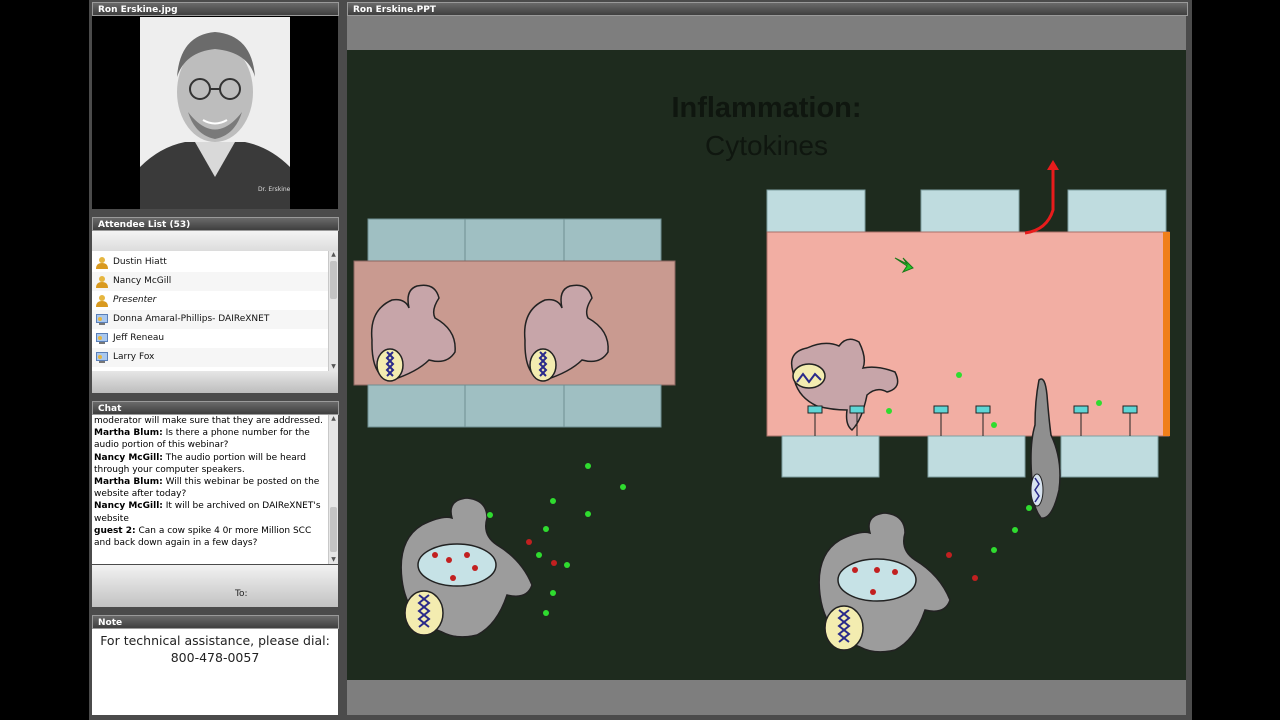  Describe the element at coordinates (210, 300) in the screenshot. I see `attendee-row: Presenter` at that location.